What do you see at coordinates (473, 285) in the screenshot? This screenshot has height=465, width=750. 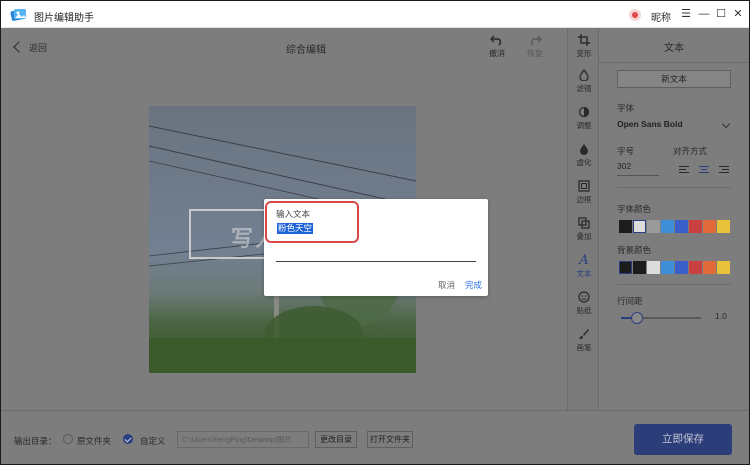 I see `dialog-ok-button: 完成` at bounding box center [473, 285].